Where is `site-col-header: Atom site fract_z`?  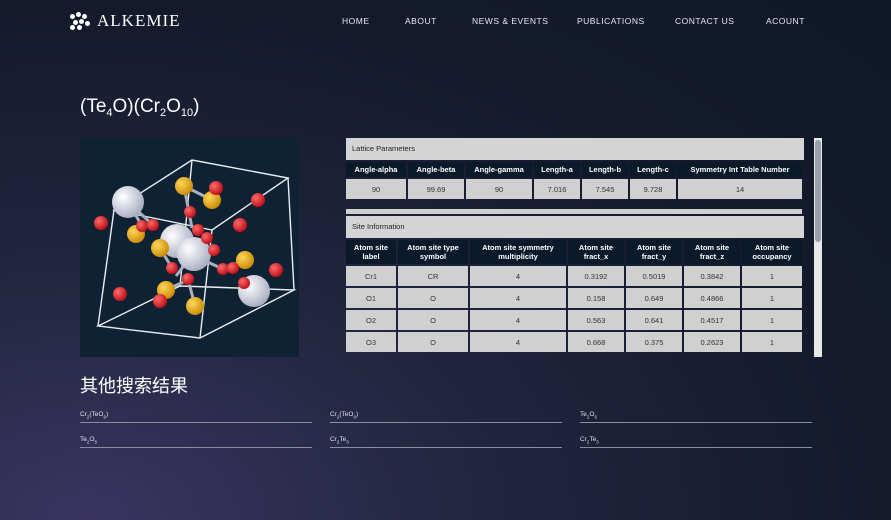
site-col-header: Atom site fract_z is located at coordinates (712, 252).